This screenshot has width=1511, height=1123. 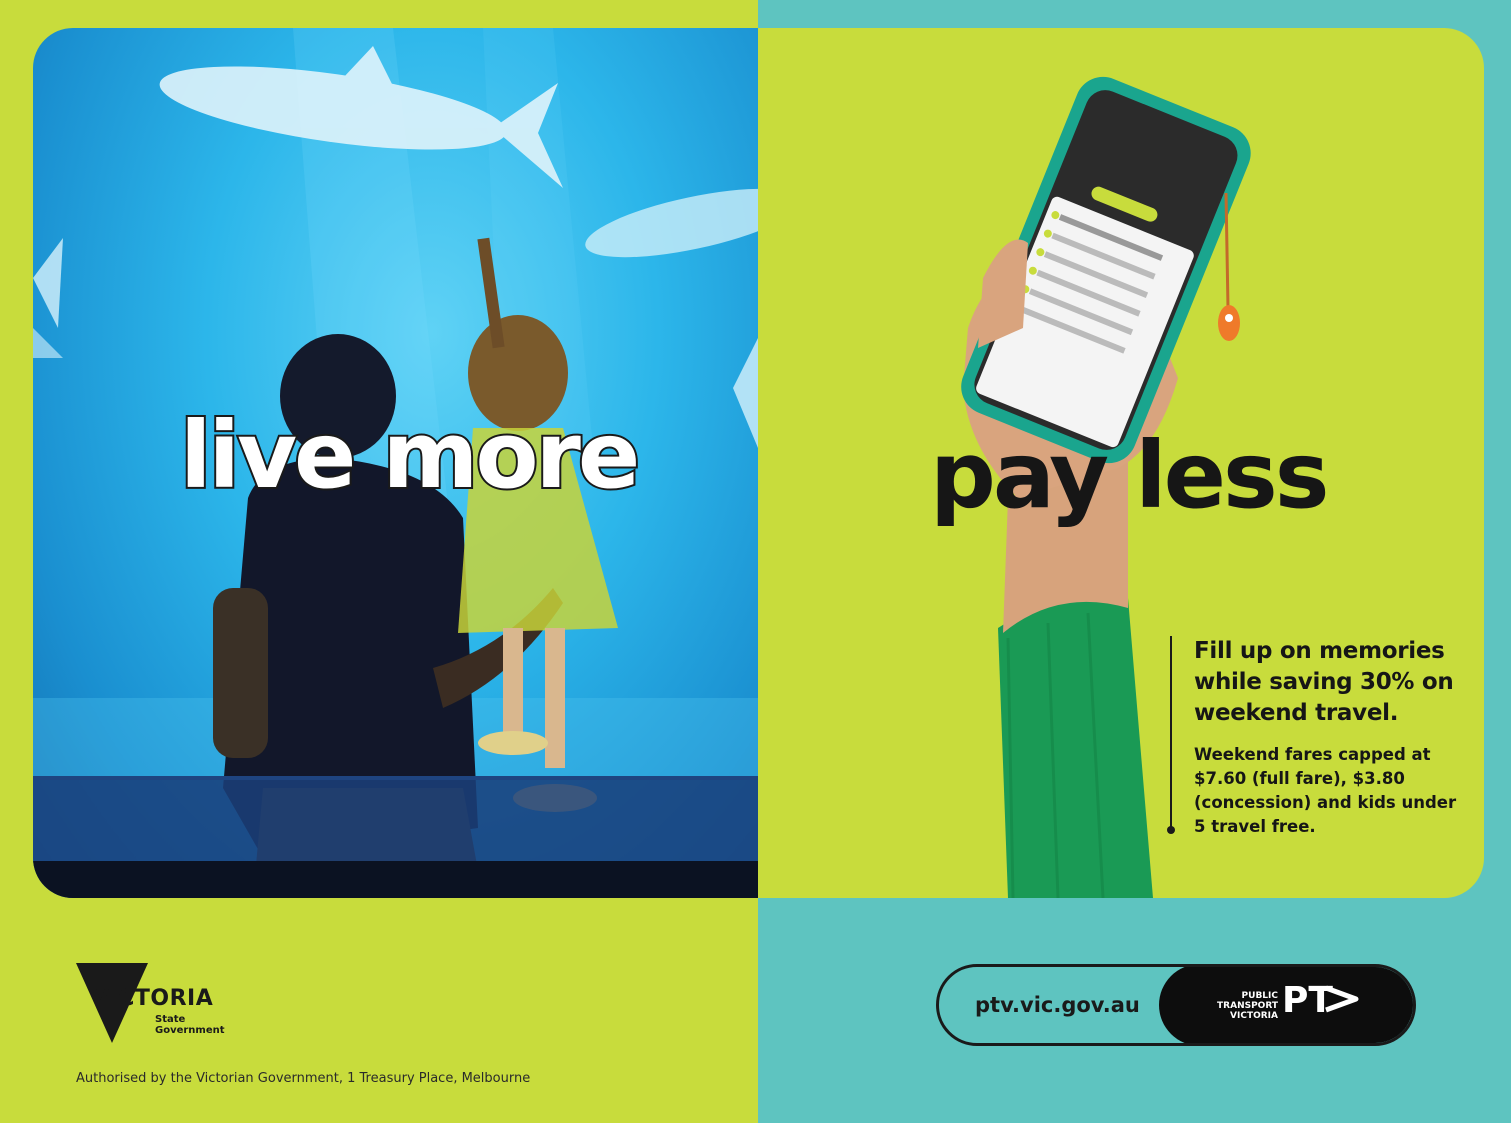 I want to click on ptv-logo-text: PUBLIC TRANSPORT VICTORIA, so click(x=1242, y=1006).